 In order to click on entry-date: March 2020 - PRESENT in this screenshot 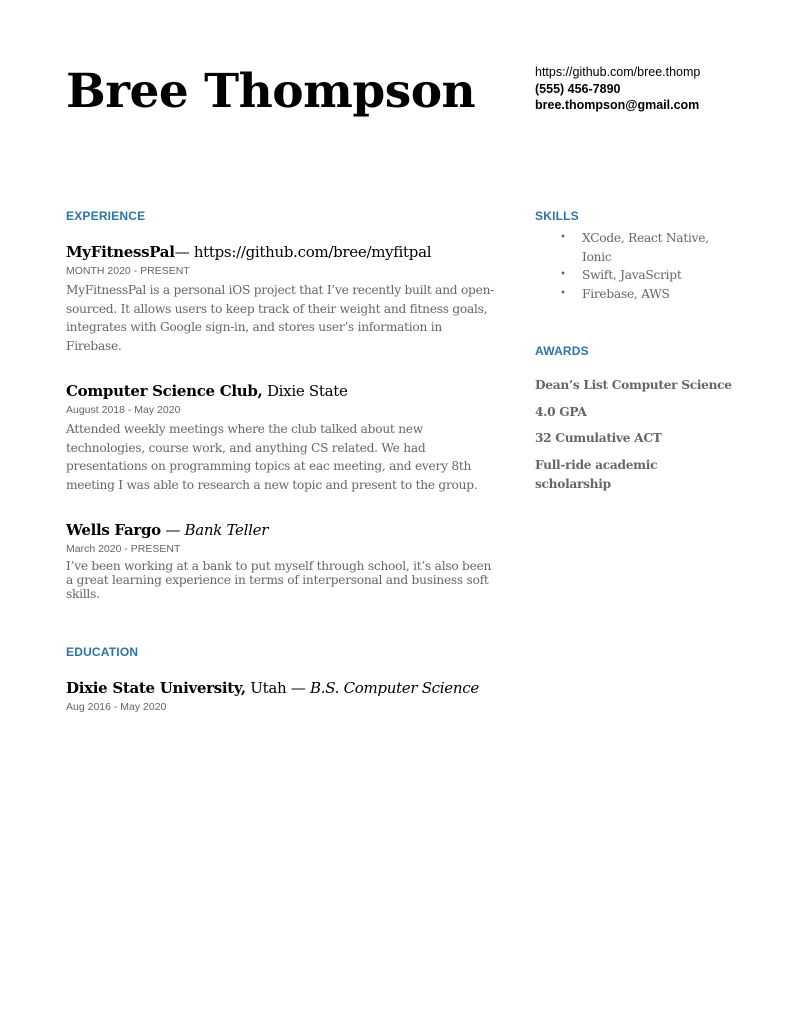, I will do `click(123, 549)`.